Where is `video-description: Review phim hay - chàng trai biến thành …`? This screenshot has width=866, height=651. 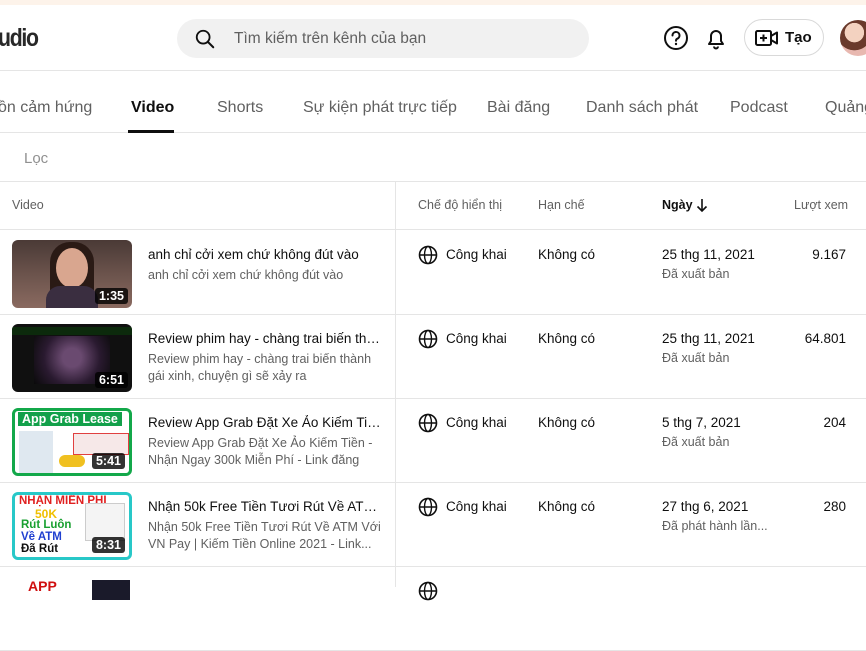 video-description: Review phim hay - chàng trai biến thành … is located at coordinates (260, 367).